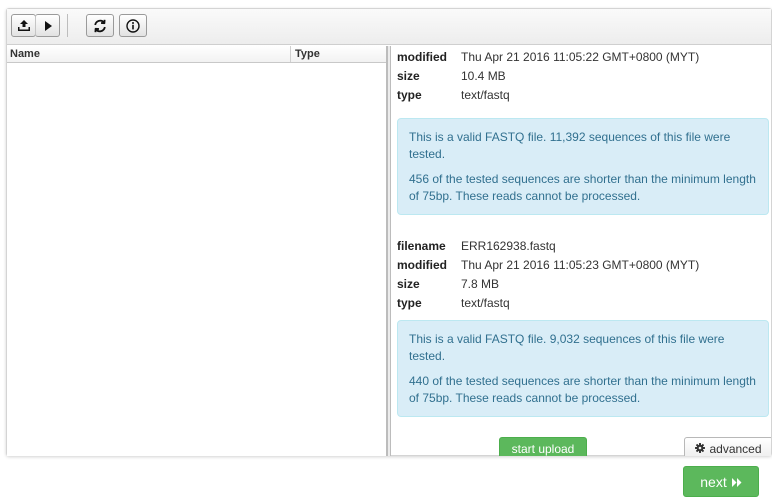  I want to click on meta-value: Thu Apr 21 2016 11:05:22 GMT+0800 (MYT), so click(580, 57).